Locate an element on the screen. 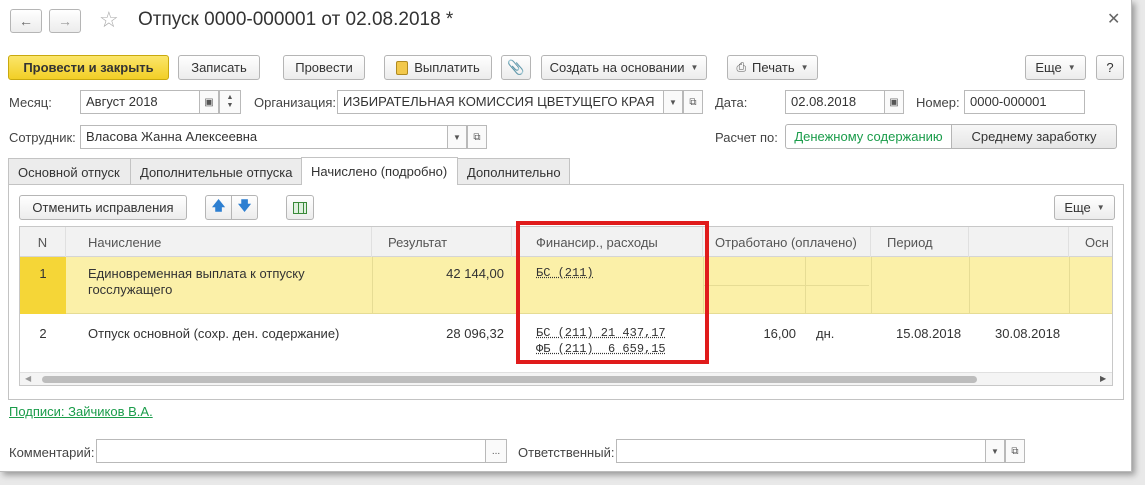 The width and height of the screenshot is (1145, 485). pay-label: Выплатить is located at coordinates (447, 67).